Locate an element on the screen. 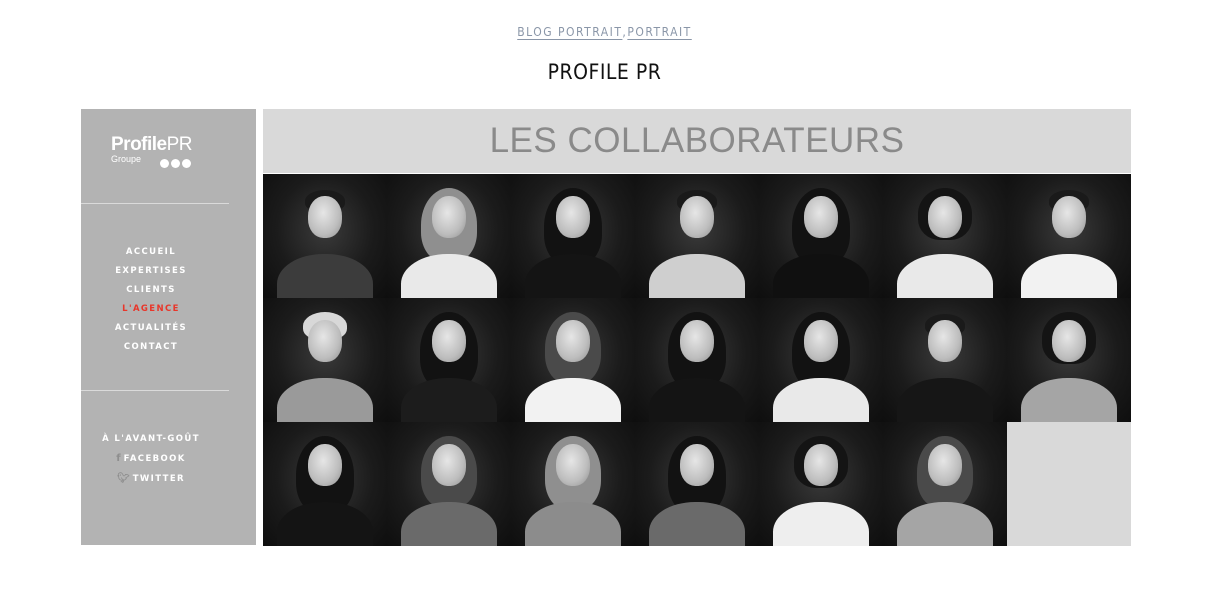 The width and height of the screenshot is (1209, 598). sidebar-divider-bottom is located at coordinates (155, 390).